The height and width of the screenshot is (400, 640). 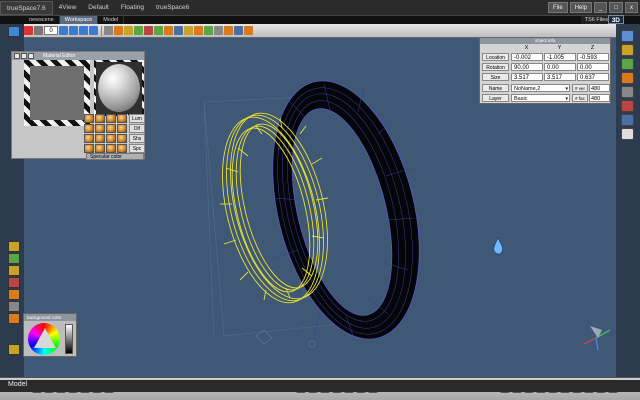 I want to click on size-label: Size, so click(x=495, y=77).